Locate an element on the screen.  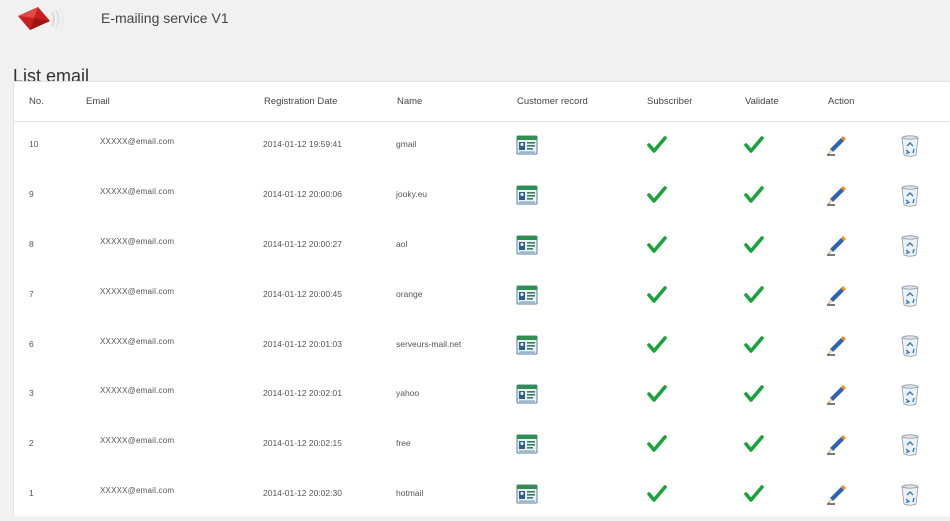
row-number: 7 is located at coordinates (31, 294).